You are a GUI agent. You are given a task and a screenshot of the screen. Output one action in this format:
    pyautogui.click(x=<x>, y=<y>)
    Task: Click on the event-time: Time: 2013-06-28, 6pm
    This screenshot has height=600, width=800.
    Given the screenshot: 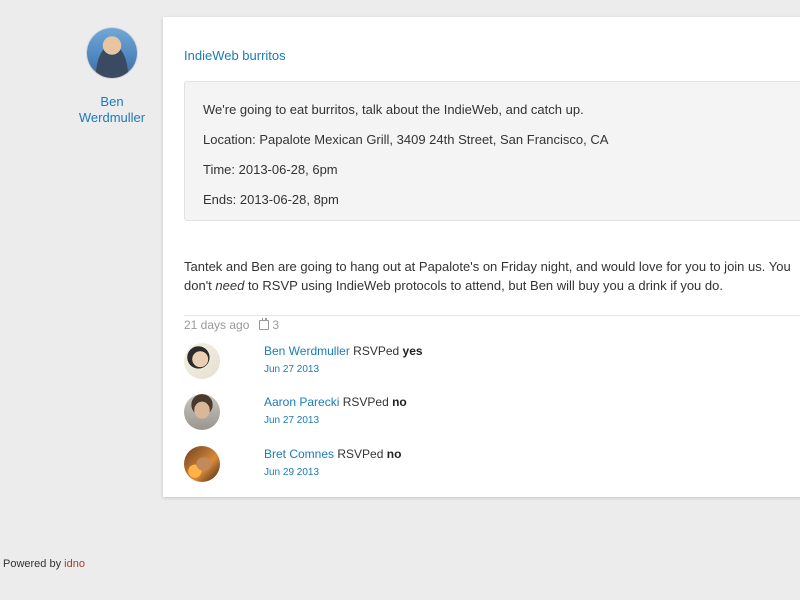 What is the action you would take?
    pyautogui.click(x=270, y=169)
    